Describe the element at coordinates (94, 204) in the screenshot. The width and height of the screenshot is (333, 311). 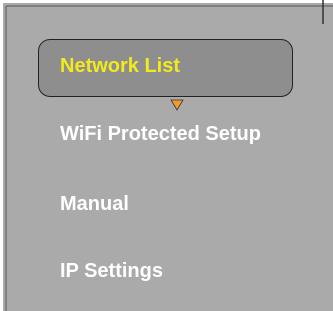
I see `menu-item-manual: Manual` at that location.